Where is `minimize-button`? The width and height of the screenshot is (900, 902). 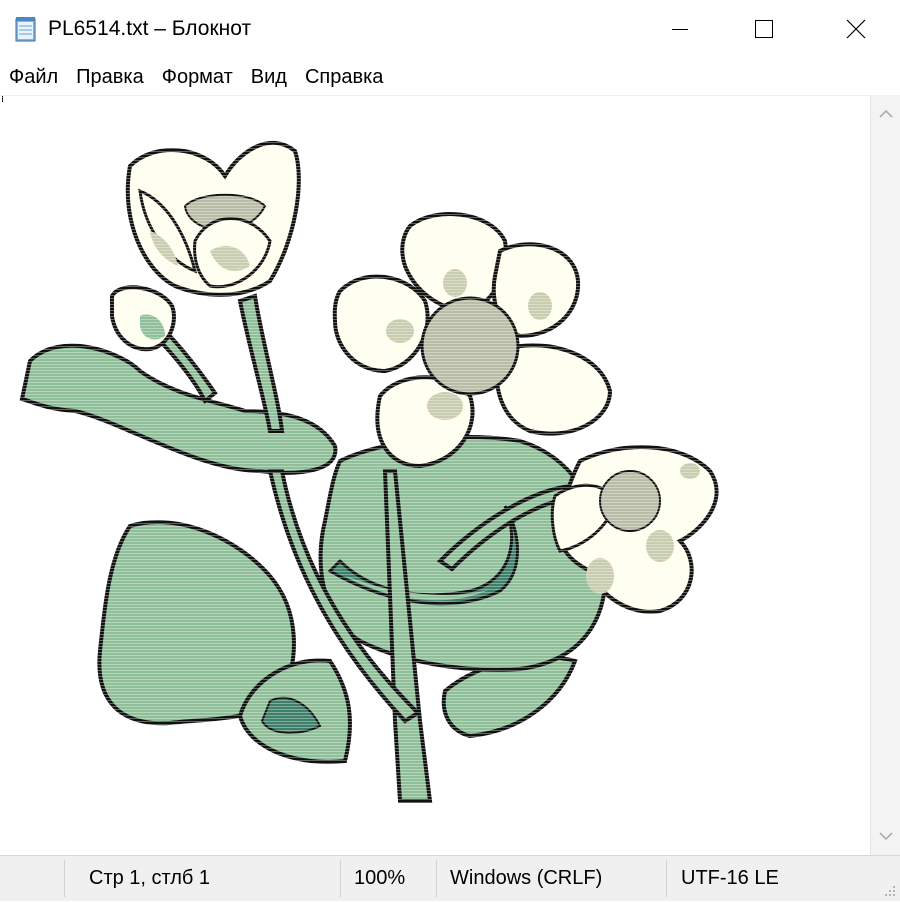 minimize-button is located at coordinates (680, 29).